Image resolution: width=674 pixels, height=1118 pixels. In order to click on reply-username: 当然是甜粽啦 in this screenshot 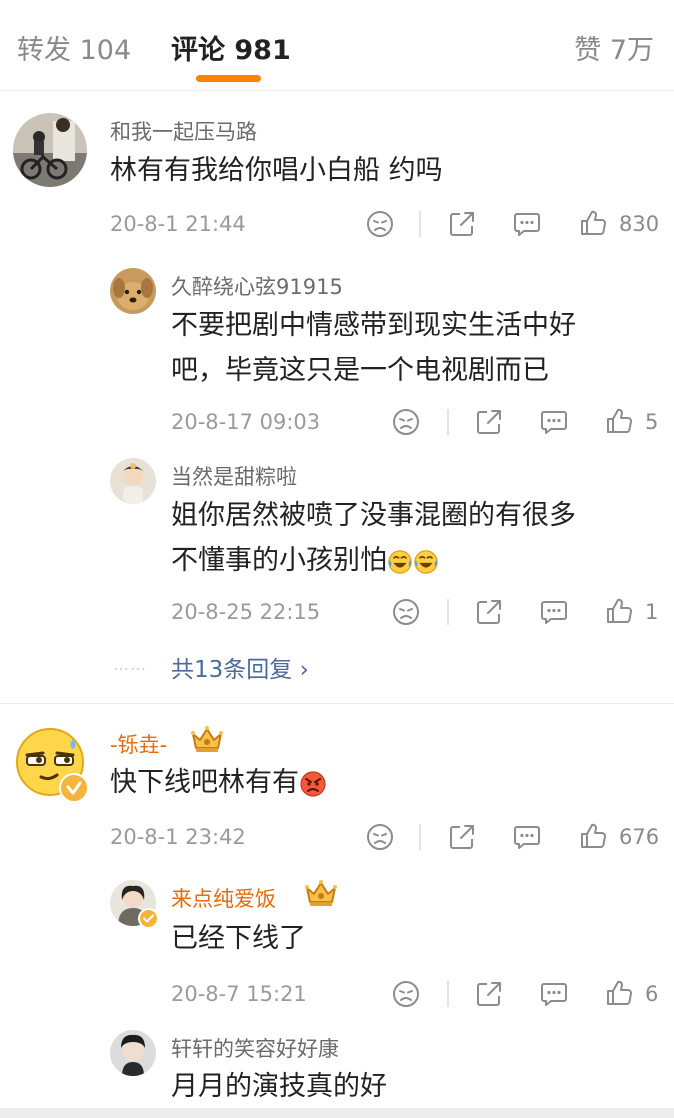, I will do `click(234, 476)`.